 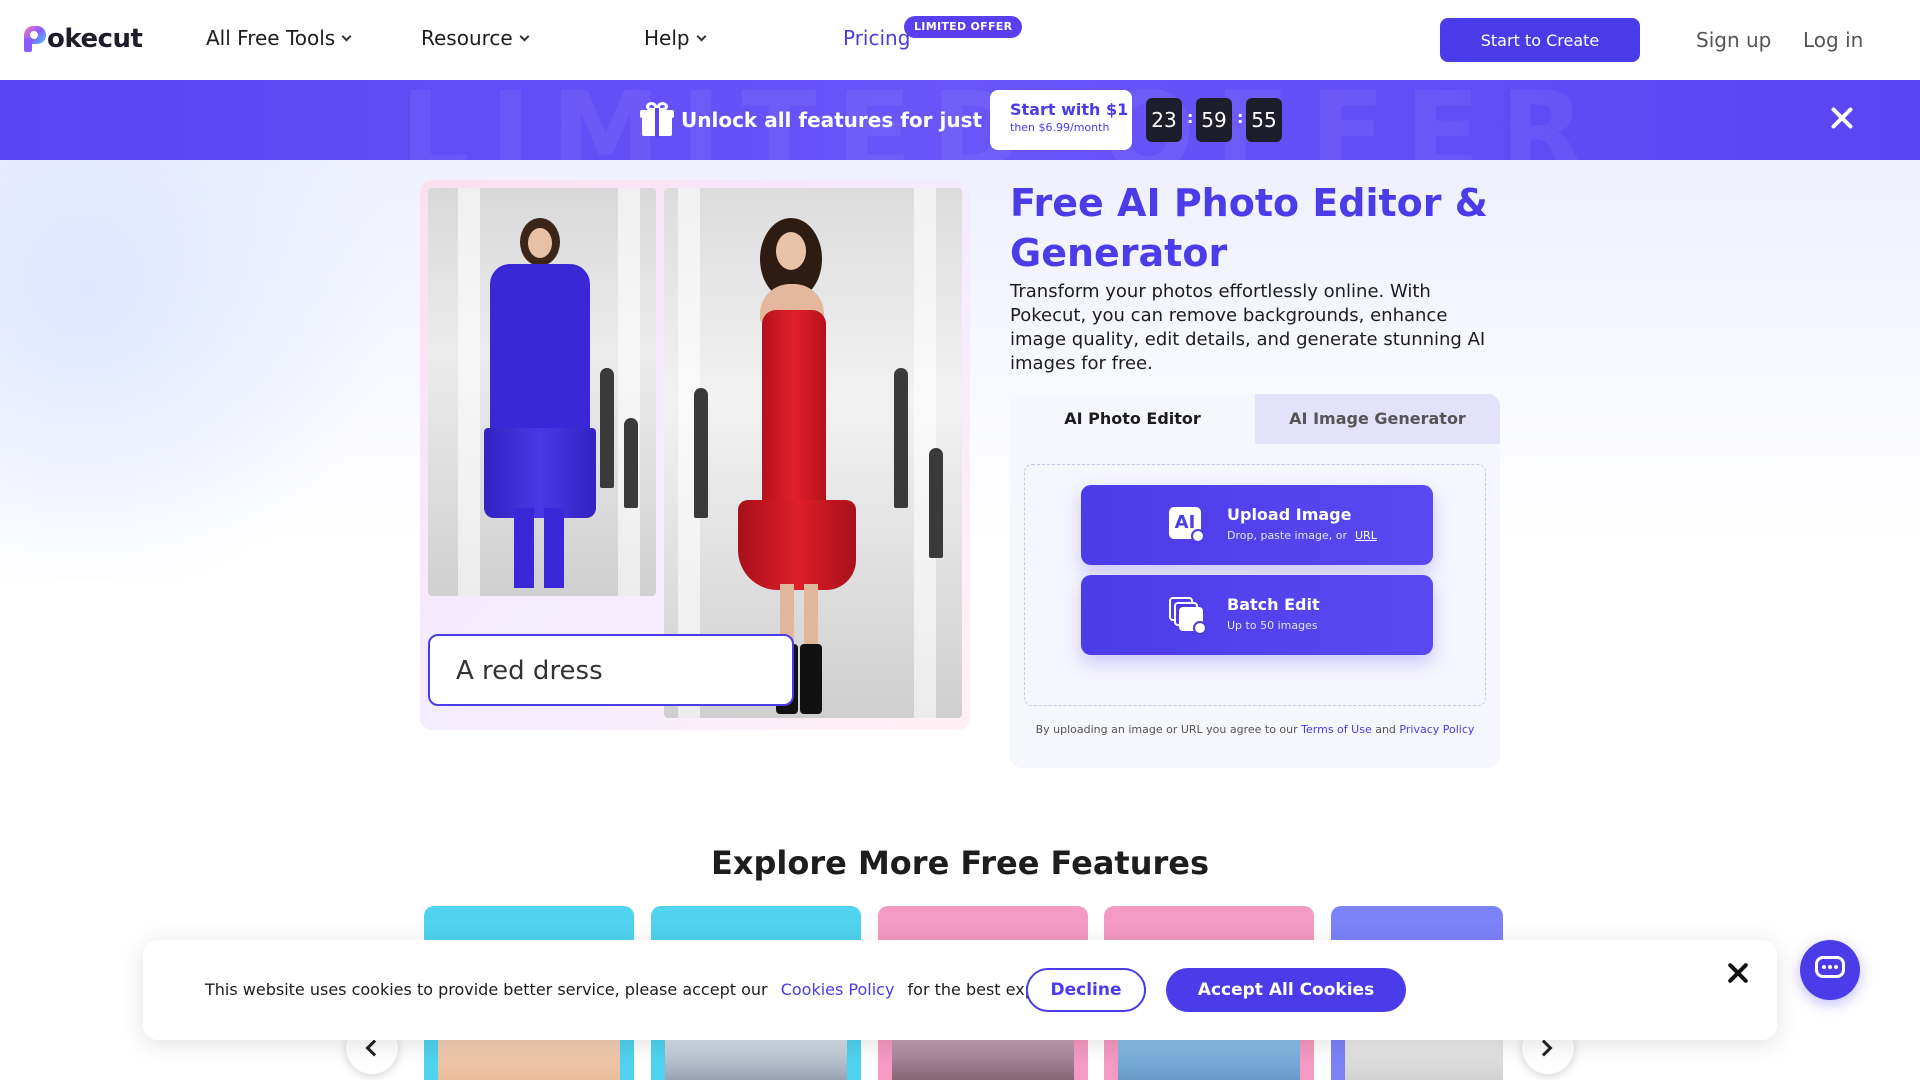 I want to click on upload-sub-text: Drop, paste image, or, so click(x=1287, y=535).